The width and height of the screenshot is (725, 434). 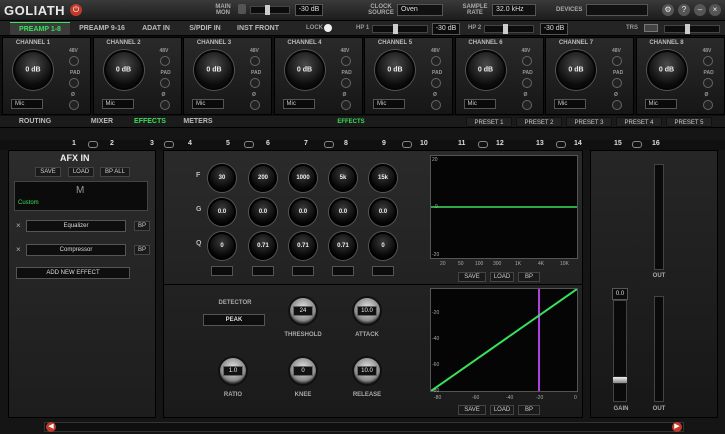 I want to click on channel-number-9: 9, so click(x=384, y=143).